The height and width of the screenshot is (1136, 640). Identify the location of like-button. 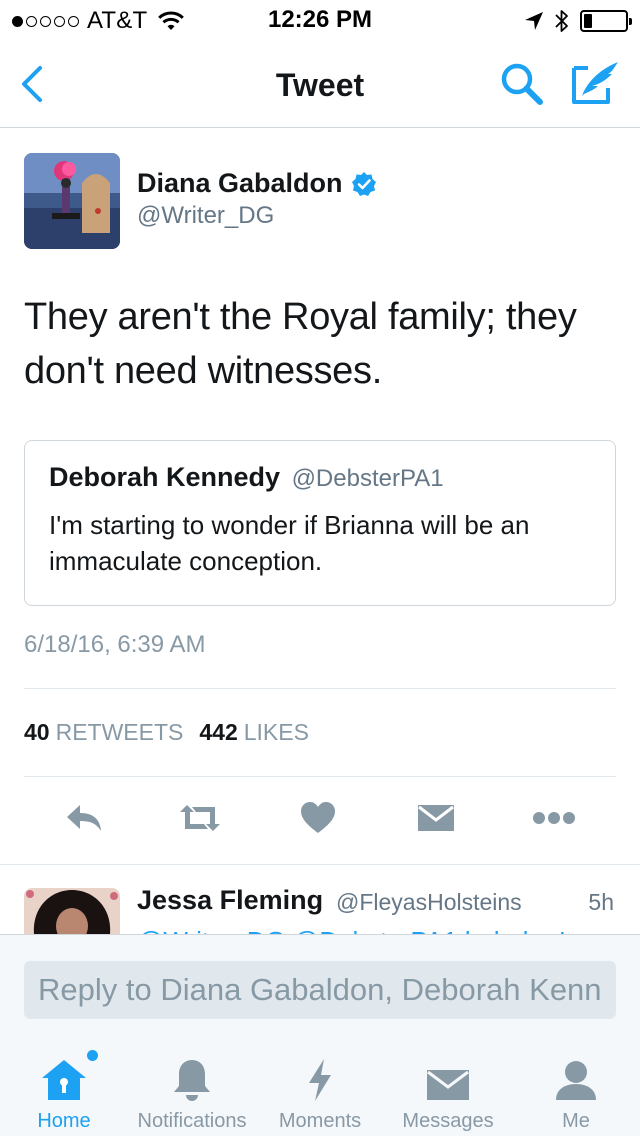
(318, 818).